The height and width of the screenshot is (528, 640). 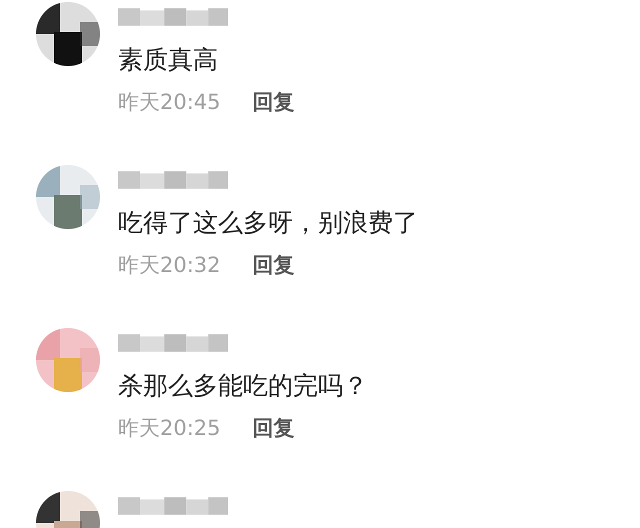 What do you see at coordinates (169, 428) in the screenshot?
I see `comment-time: 昨天20:25` at bounding box center [169, 428].